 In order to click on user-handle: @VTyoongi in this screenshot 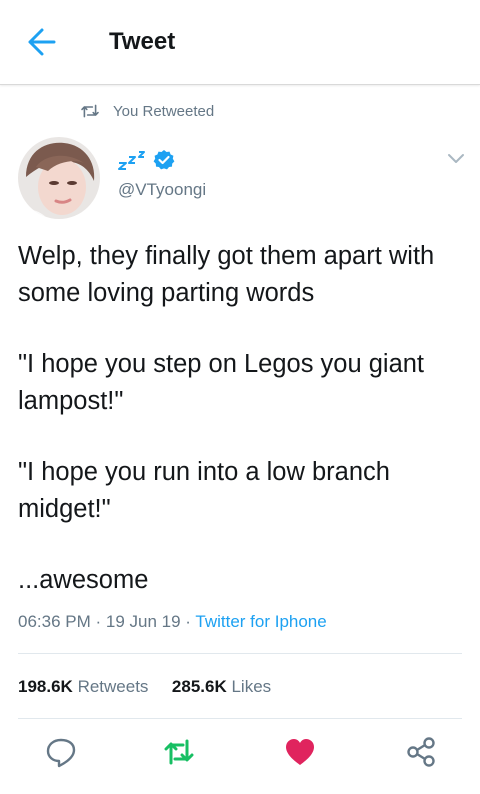, I will do `click(162, 190)`.